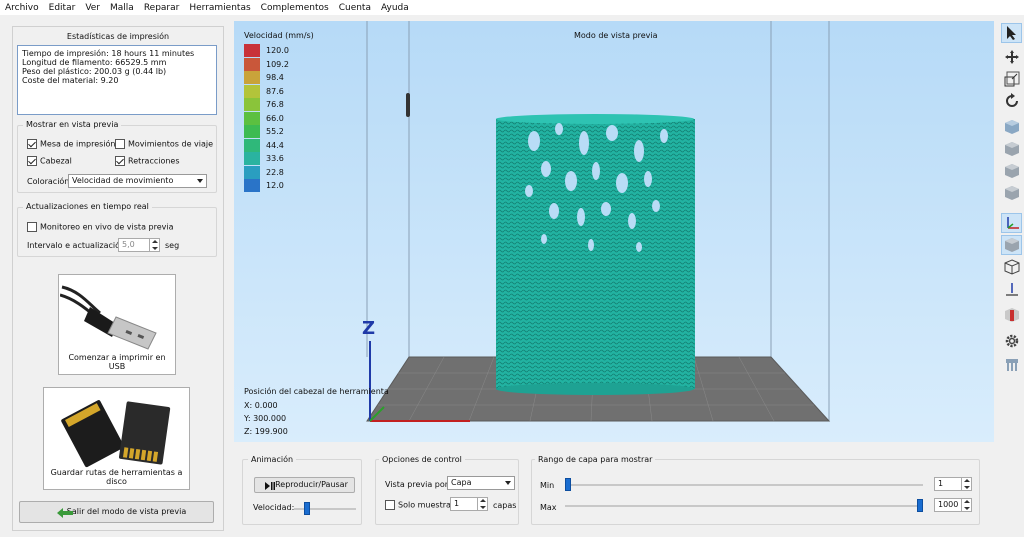 The height and width of the screenshot is (537, 1024). What do you see at coordinates (1011, 57) in the screenshot?
I see `move-tool-button` at bounding box center [1011, 57].